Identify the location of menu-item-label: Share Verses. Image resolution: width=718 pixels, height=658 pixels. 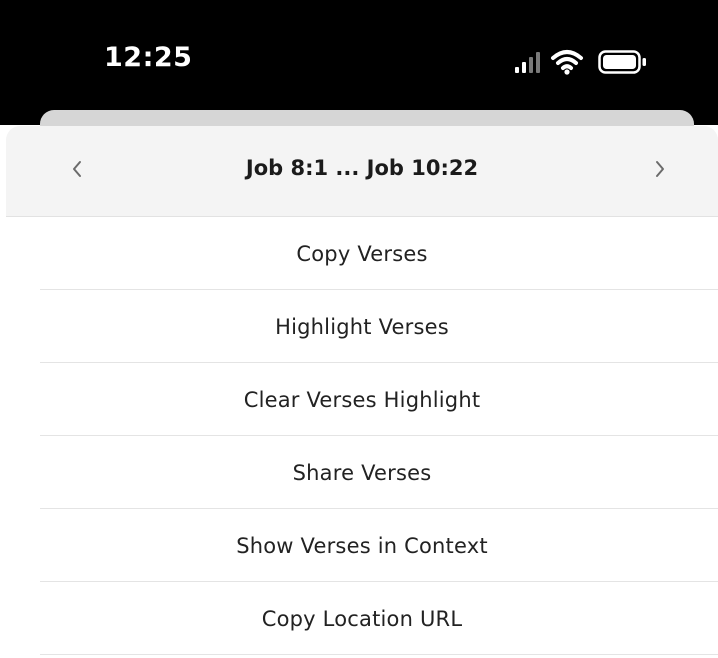
(362, 472).